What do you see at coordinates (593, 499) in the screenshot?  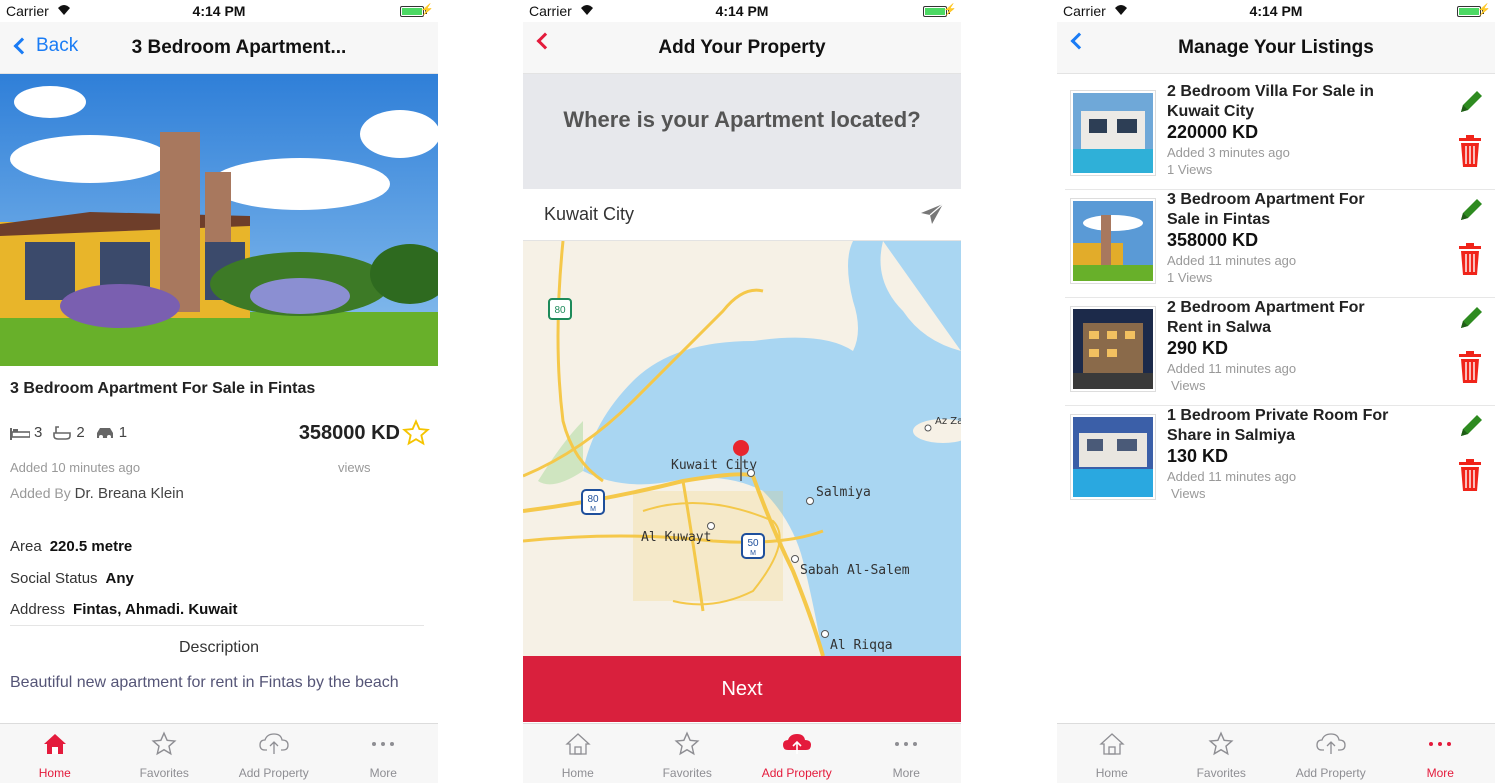 I see `route-80m-label: 80` at bounding box center [593, 499].